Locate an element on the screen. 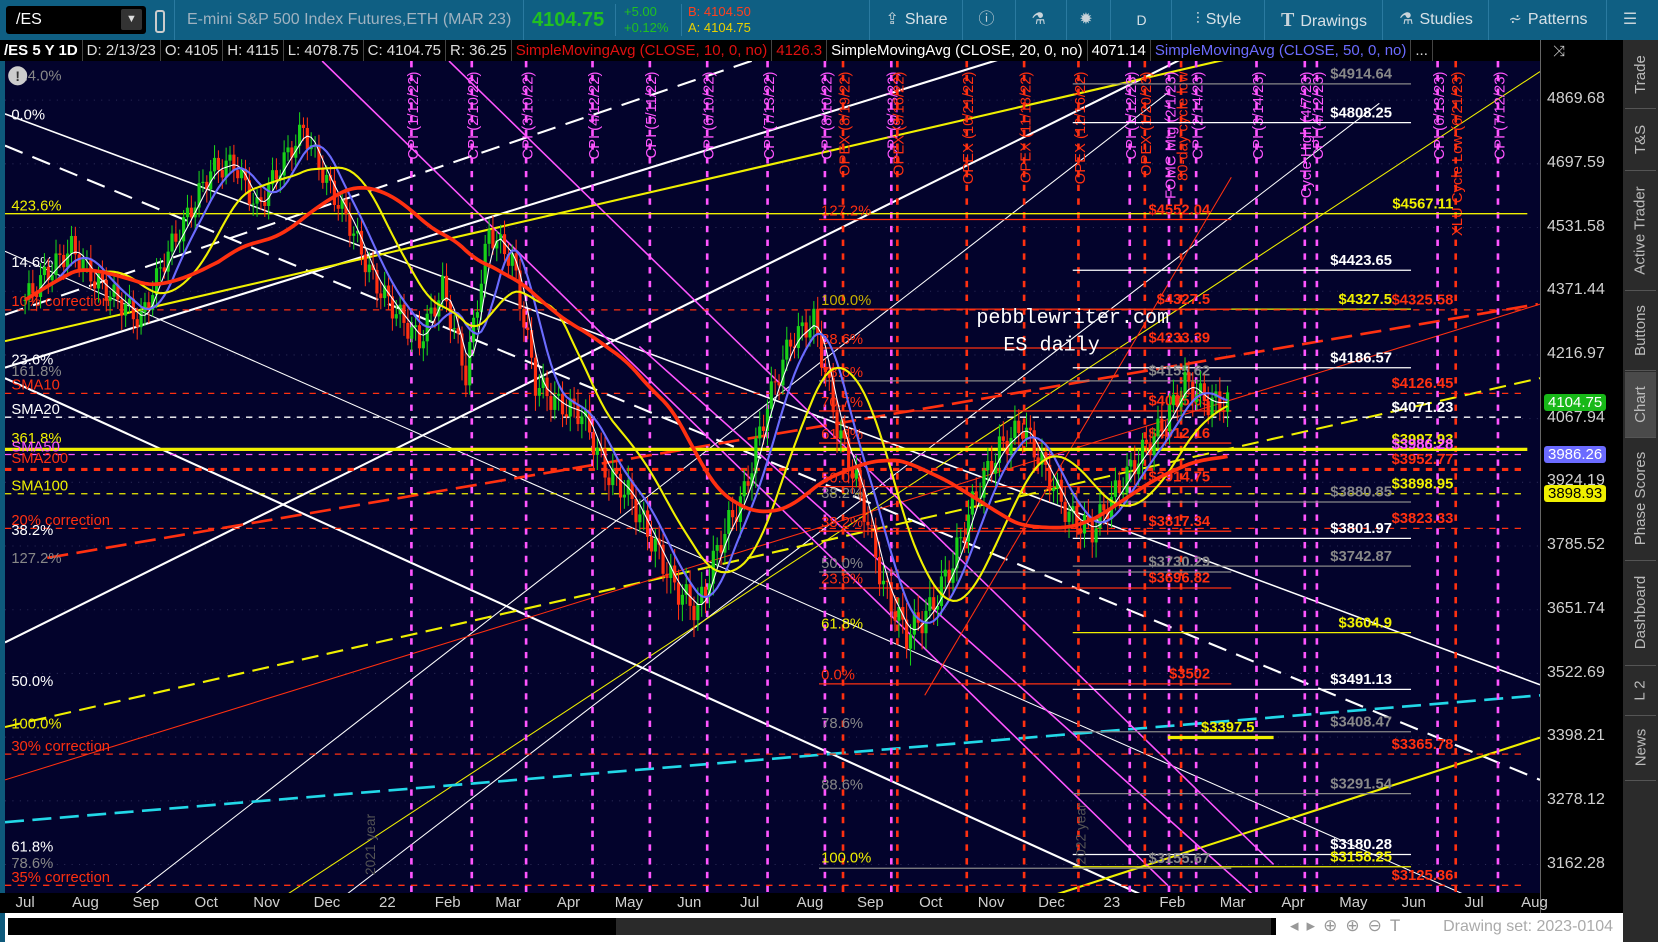 The height and width of the screenshot is (942, 1658). zoom-out-icon: ⊖ is located at coordinates (1379, 925).